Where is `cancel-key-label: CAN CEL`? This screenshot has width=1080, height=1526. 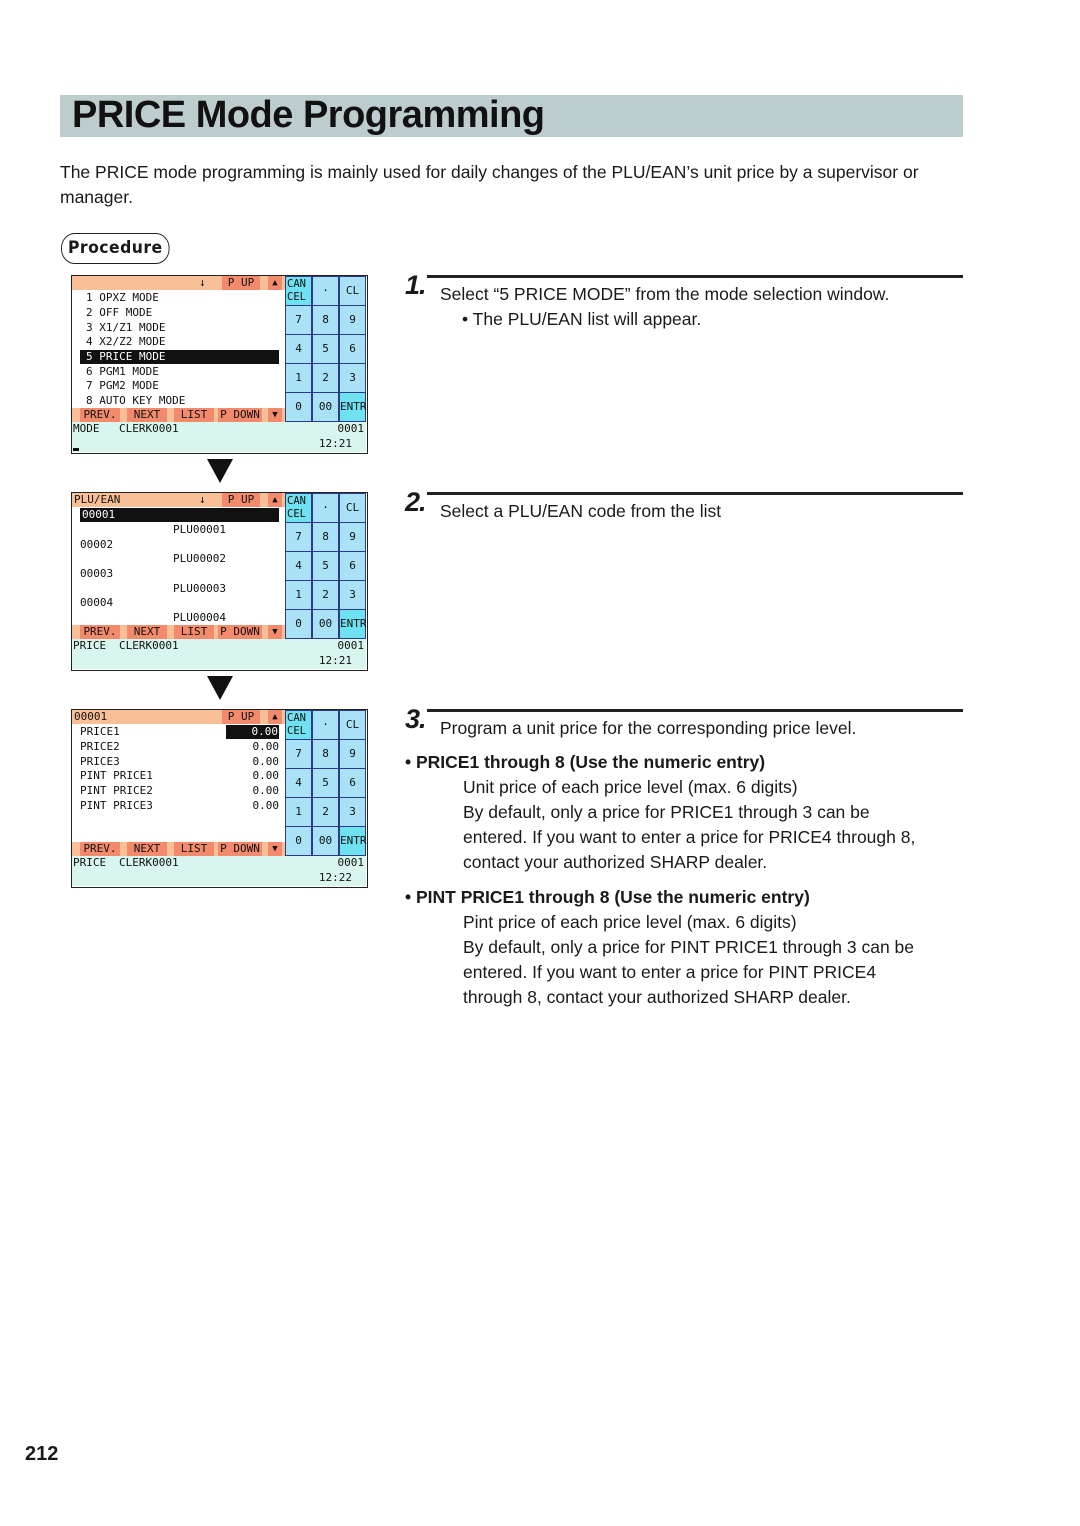
cancel-key-label: CAN CEL is located at coordinates (296, 290).